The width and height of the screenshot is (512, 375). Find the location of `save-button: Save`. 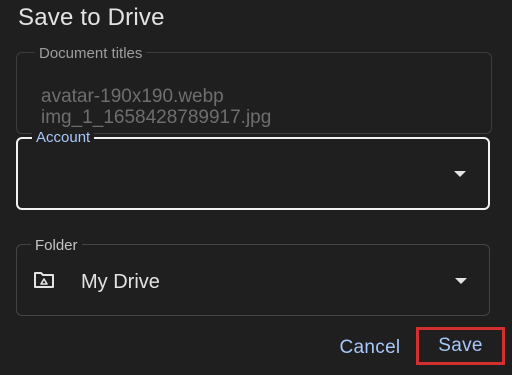

save-button: Save is located at coordinates (460, 346).